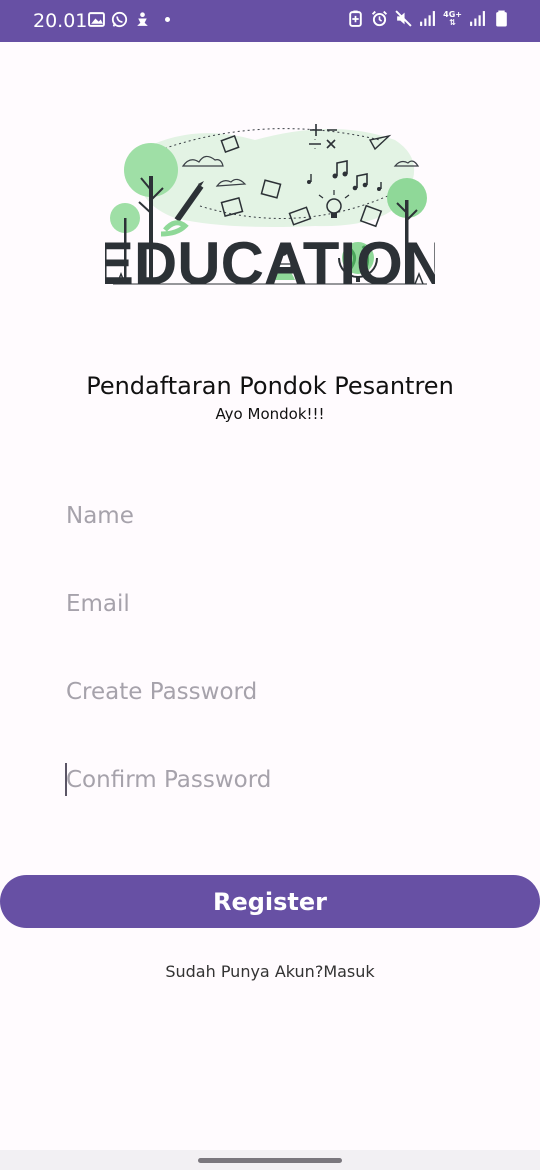 This screenshot has width=540, height=1170. I want to click on hero-word: EDUCATION, so click(270, 260).